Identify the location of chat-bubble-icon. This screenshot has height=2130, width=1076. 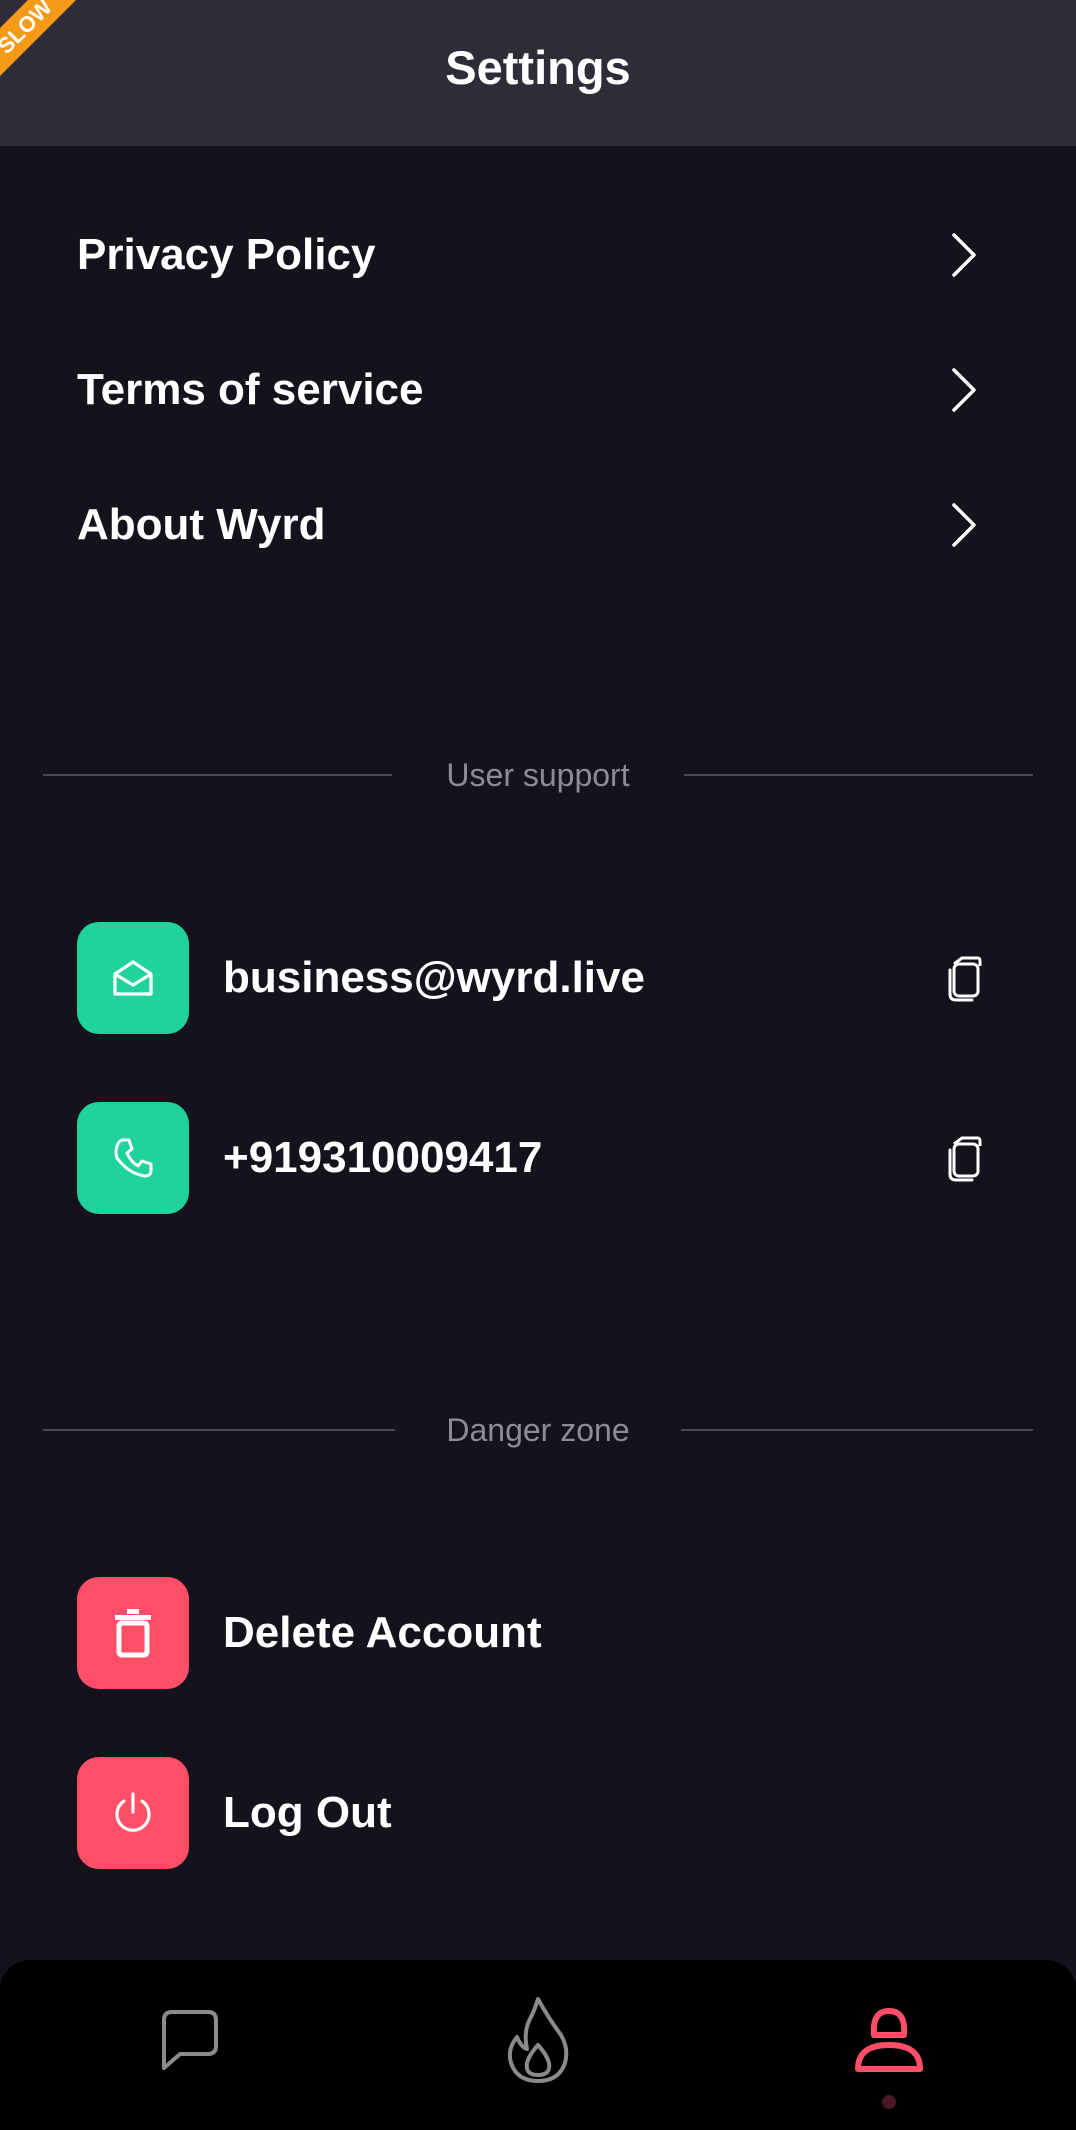
(190, 2040).